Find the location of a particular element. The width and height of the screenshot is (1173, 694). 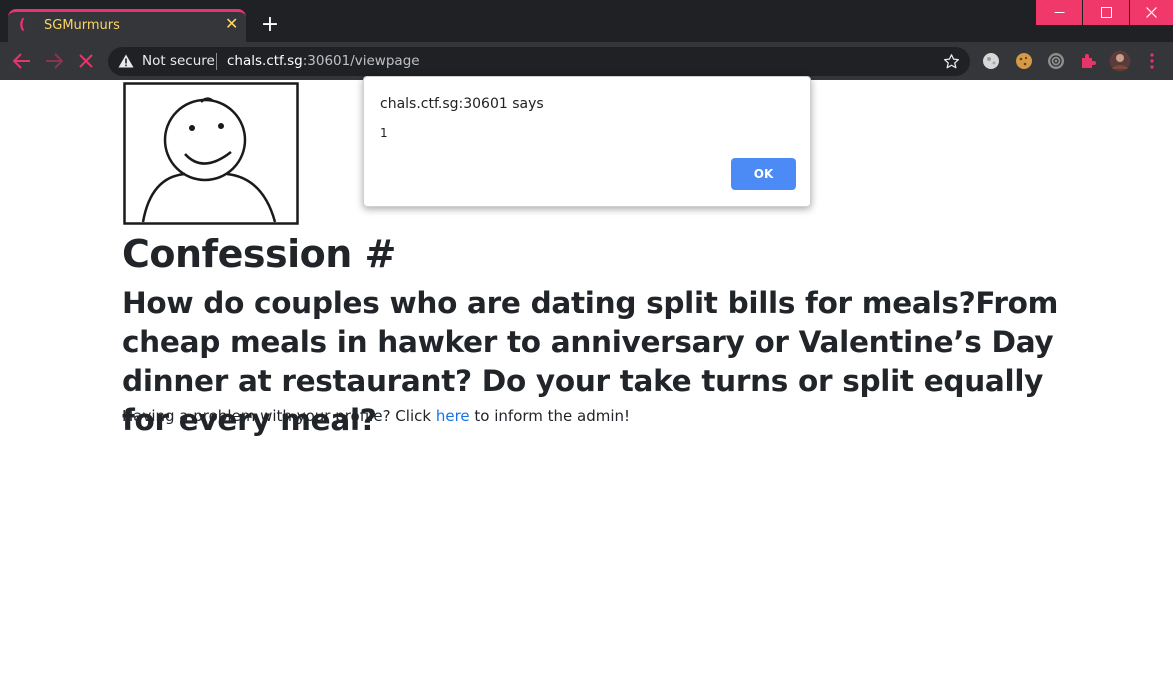

maximize-icon is located at coordinates (1106, 12).